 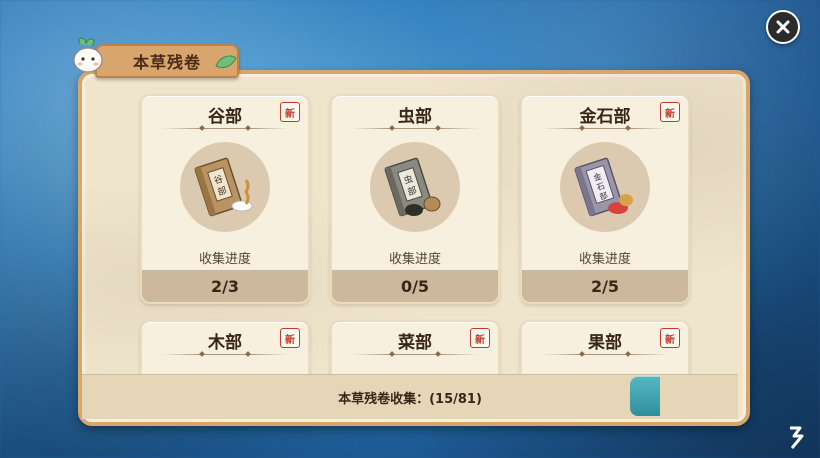 What do you see at coordinates (410, 399) in the screenshot?
I see `collection-total-text: 本草残卷收集：(15/81)` at bounding box center [410, 399].